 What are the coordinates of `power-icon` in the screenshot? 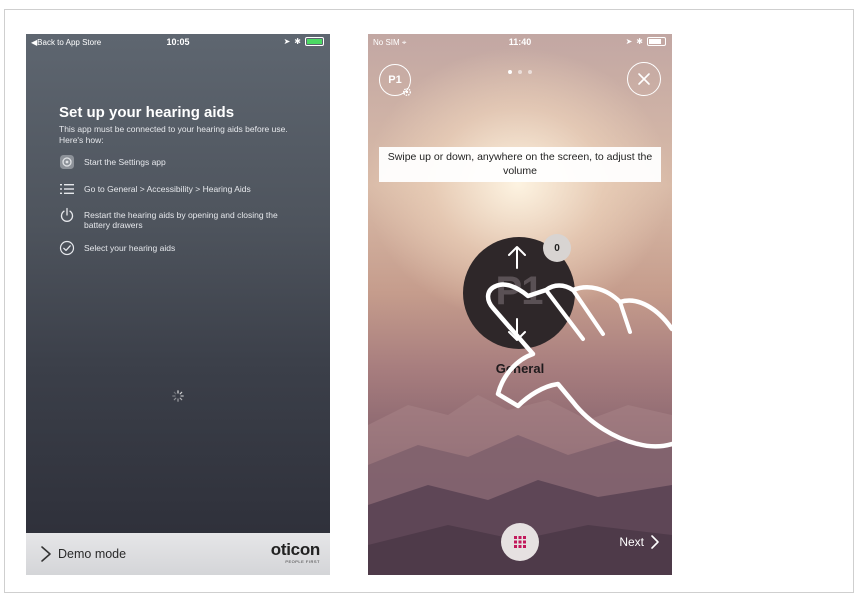 It's located at (67, 214).